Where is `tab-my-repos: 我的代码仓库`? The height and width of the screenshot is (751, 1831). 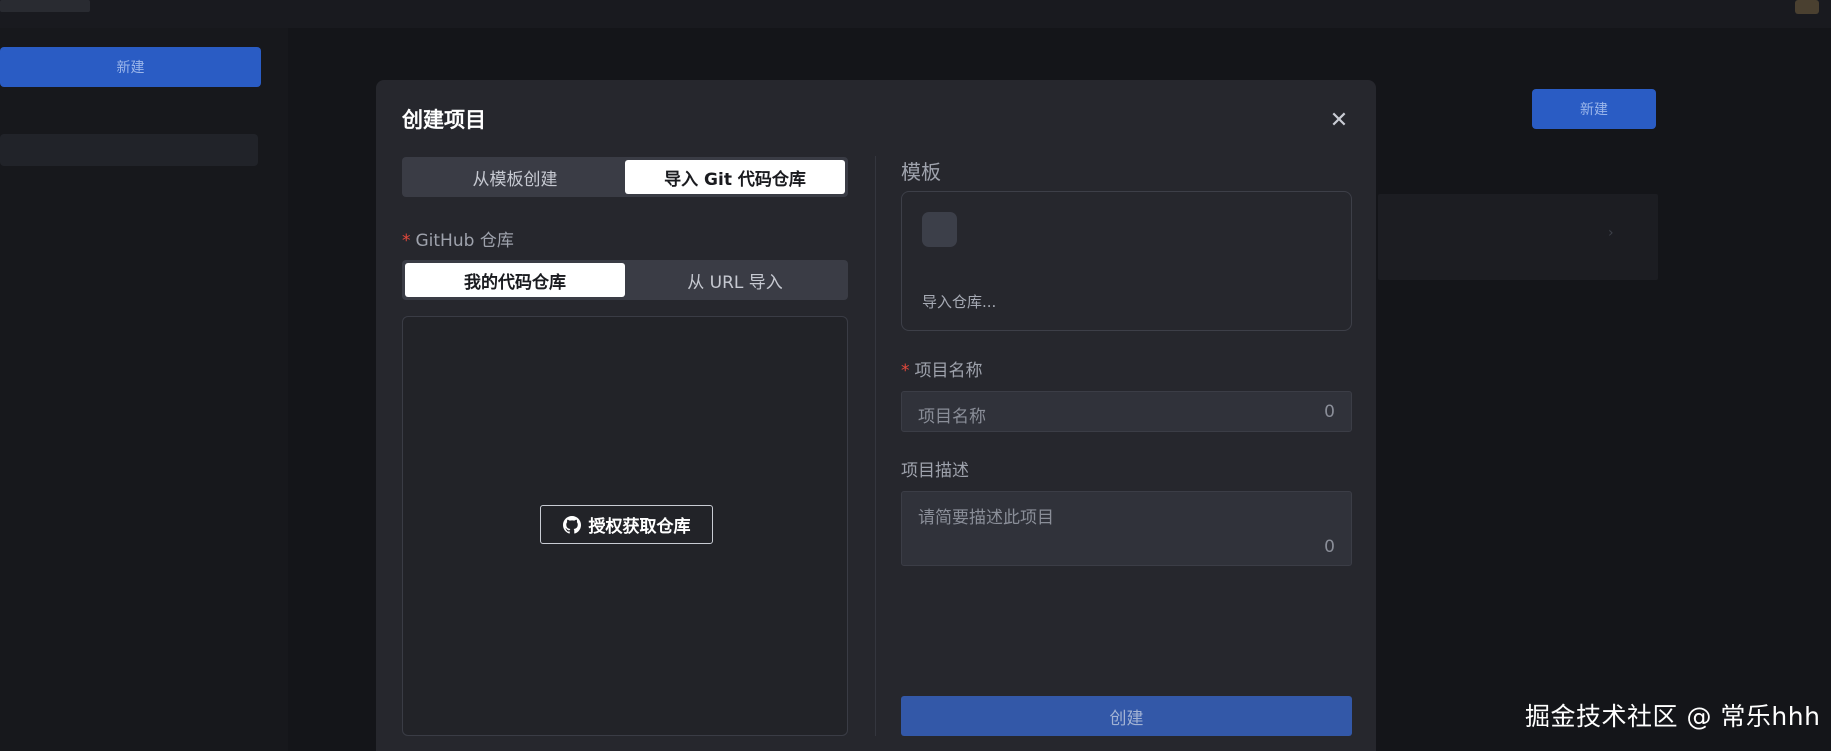
tab-my-repos: 我的代码仓库 is located at coordinates (515, 280).